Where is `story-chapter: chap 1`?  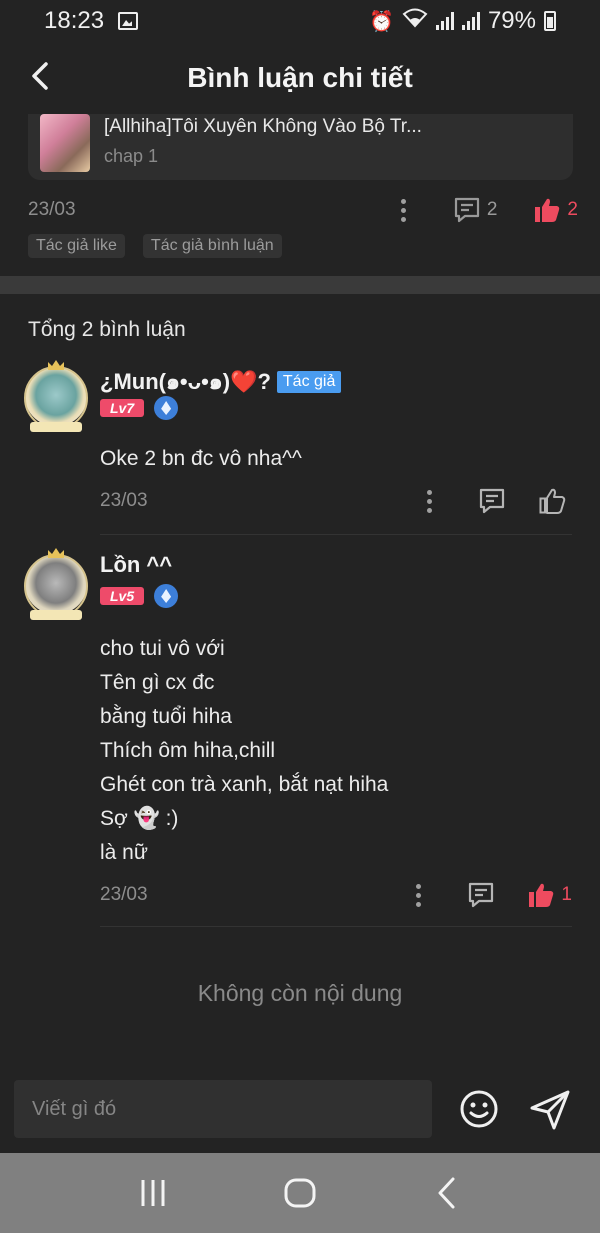 story-chapter: chap 1 is located at coordinates (131, 156).